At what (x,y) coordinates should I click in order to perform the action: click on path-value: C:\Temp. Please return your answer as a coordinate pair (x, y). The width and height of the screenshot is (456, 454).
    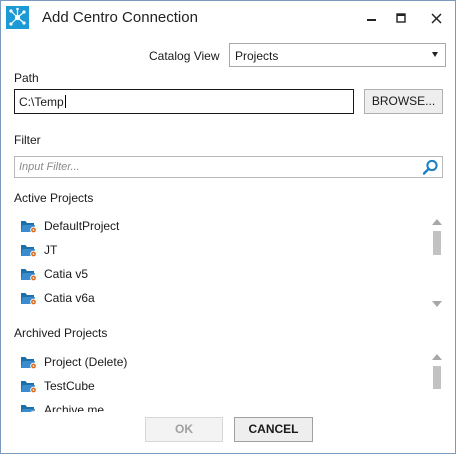
    Looking at the image, I should click on (42, 102).